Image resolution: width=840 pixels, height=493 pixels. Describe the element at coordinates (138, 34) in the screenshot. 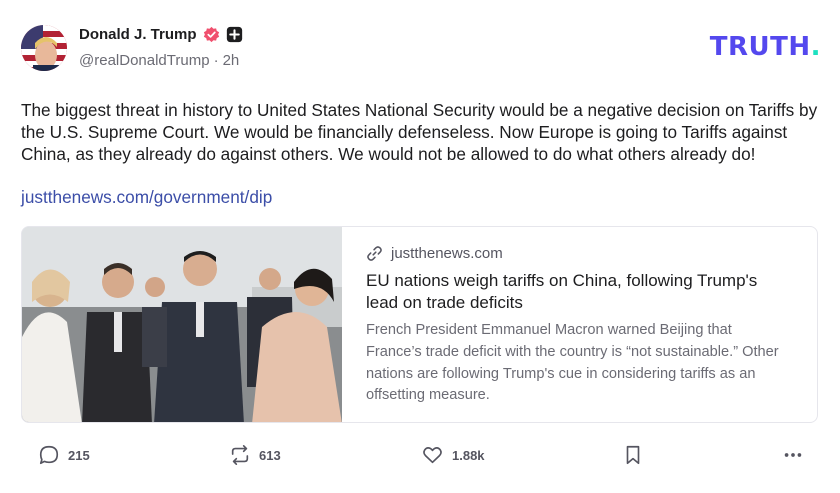

I see `author-name: Donald J. Trump` at that location.